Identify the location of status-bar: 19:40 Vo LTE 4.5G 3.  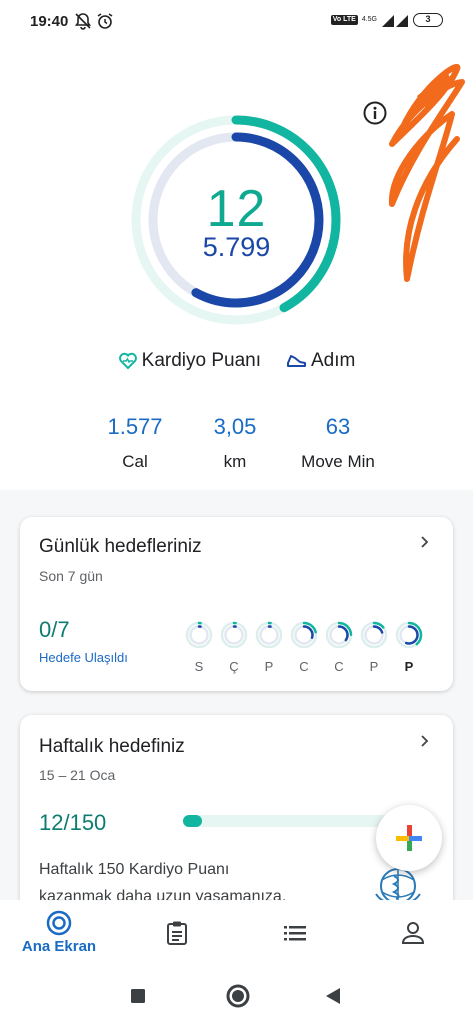
(236, 22).